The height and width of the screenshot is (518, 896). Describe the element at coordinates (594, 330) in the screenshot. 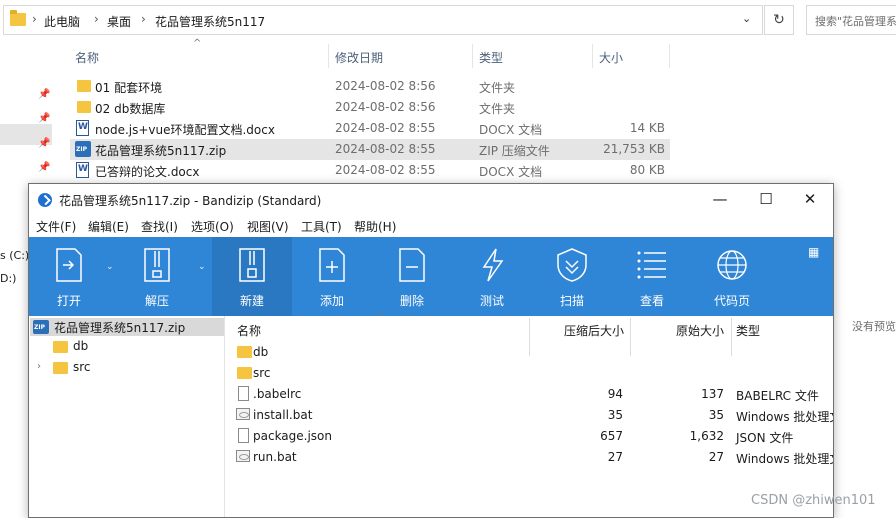

I see `column-header-packed-size: 压缩后大小` at that location.